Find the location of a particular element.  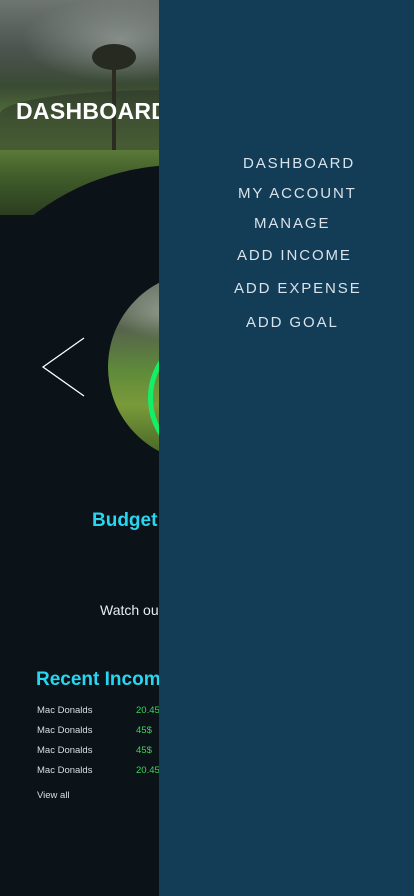

menu-item-manage: MANAGE is located at coordinates (292, 223).